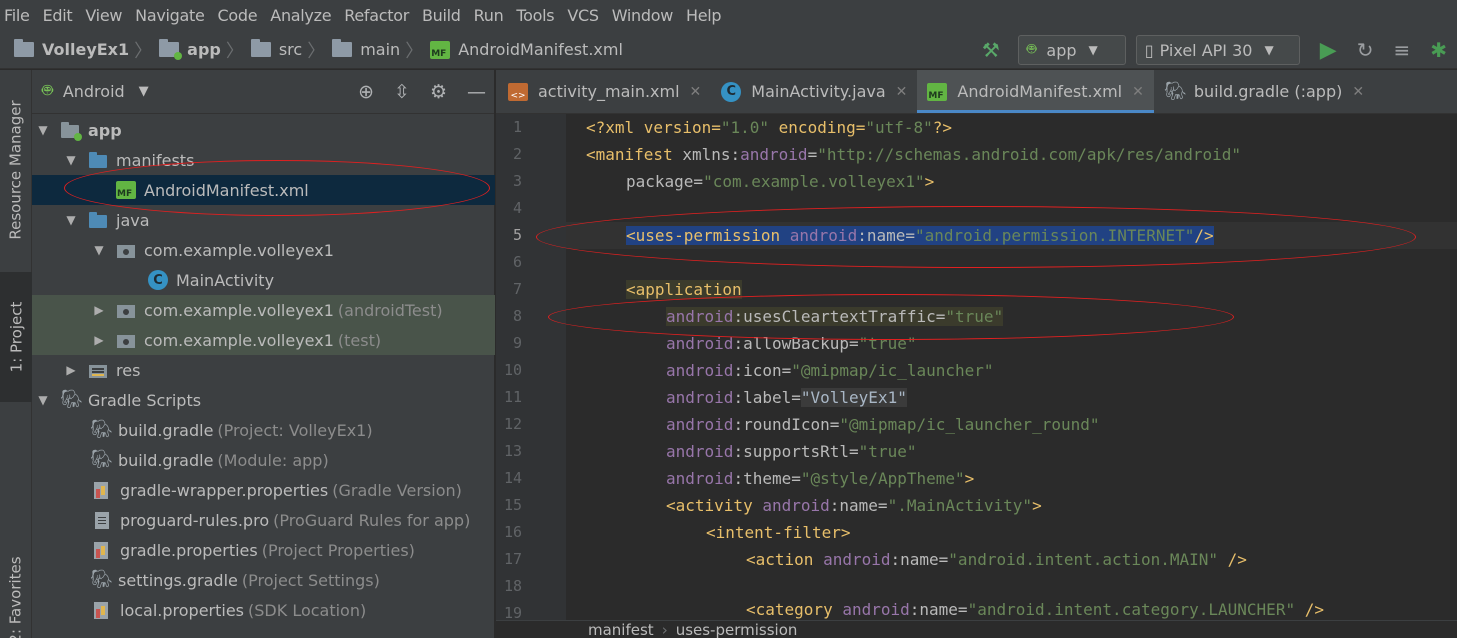  Describe the element at coordinates (814, 91) in the screenshot. I see `tab-mainactivity-java: C MainActivity.java ✕` at that location.